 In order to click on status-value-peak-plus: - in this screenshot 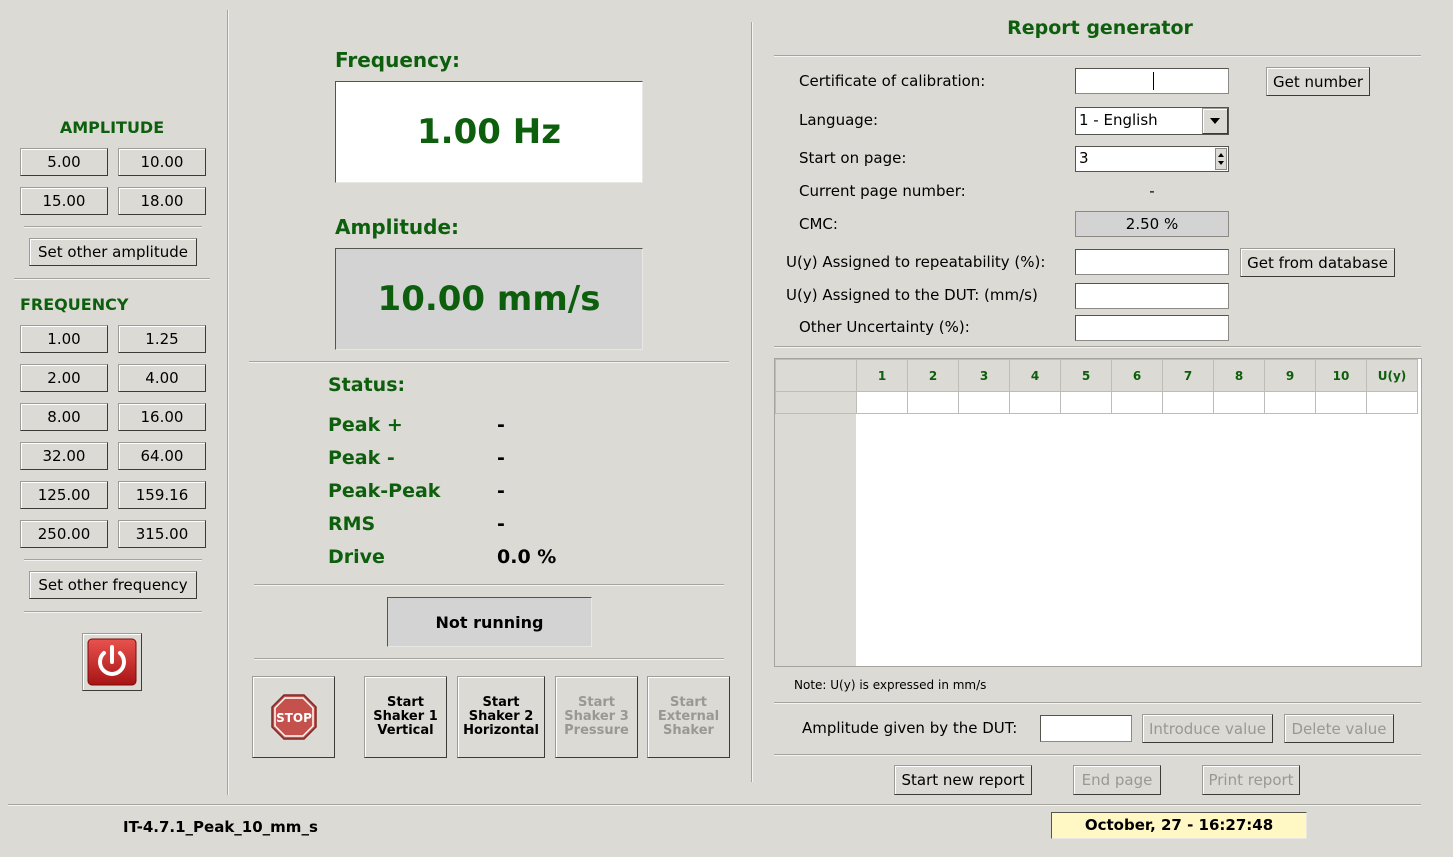, I will do `click(501, 425)`.